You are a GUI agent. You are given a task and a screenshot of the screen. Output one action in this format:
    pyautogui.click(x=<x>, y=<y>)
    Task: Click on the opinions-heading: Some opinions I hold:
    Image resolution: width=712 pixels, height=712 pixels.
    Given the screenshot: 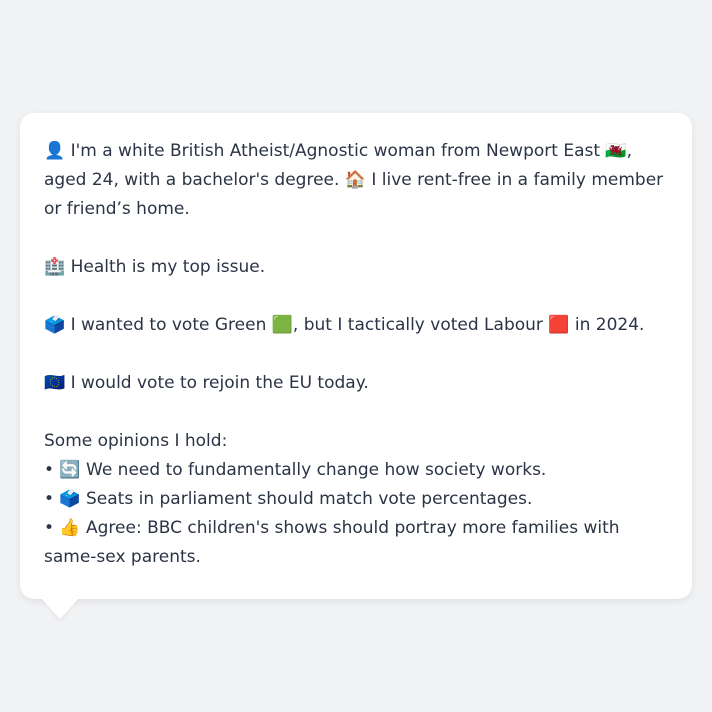 What is the action you would take?
    pyautogui.click(x=136, y=441)
    